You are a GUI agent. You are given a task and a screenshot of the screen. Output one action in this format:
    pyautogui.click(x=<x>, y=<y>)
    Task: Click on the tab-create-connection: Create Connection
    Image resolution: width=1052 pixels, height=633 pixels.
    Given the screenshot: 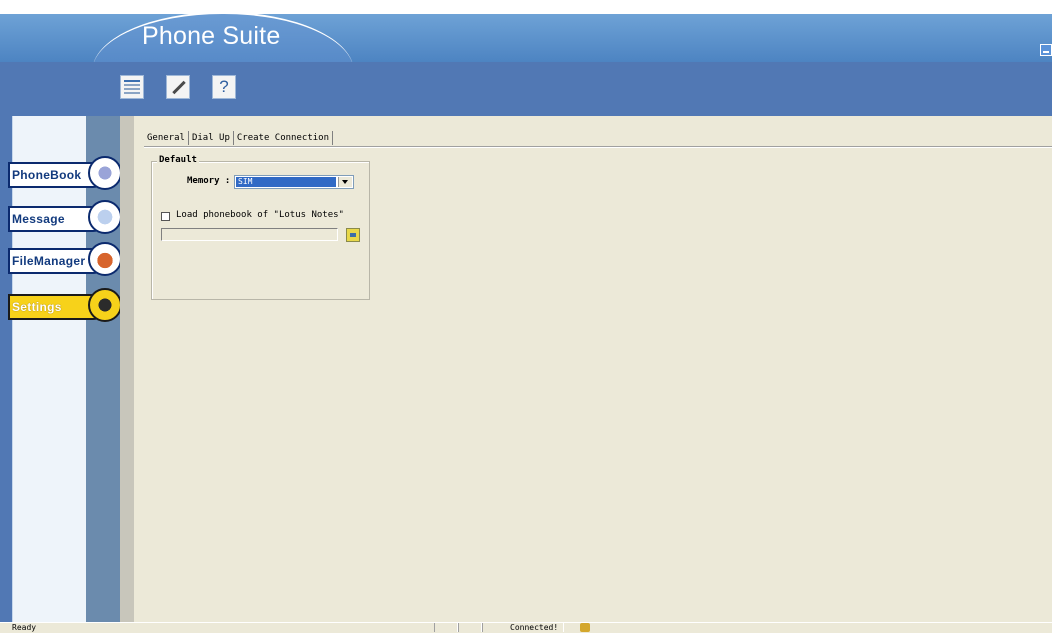 What is the action you would take?
    pyautogui.click(x=283, y=138)
    